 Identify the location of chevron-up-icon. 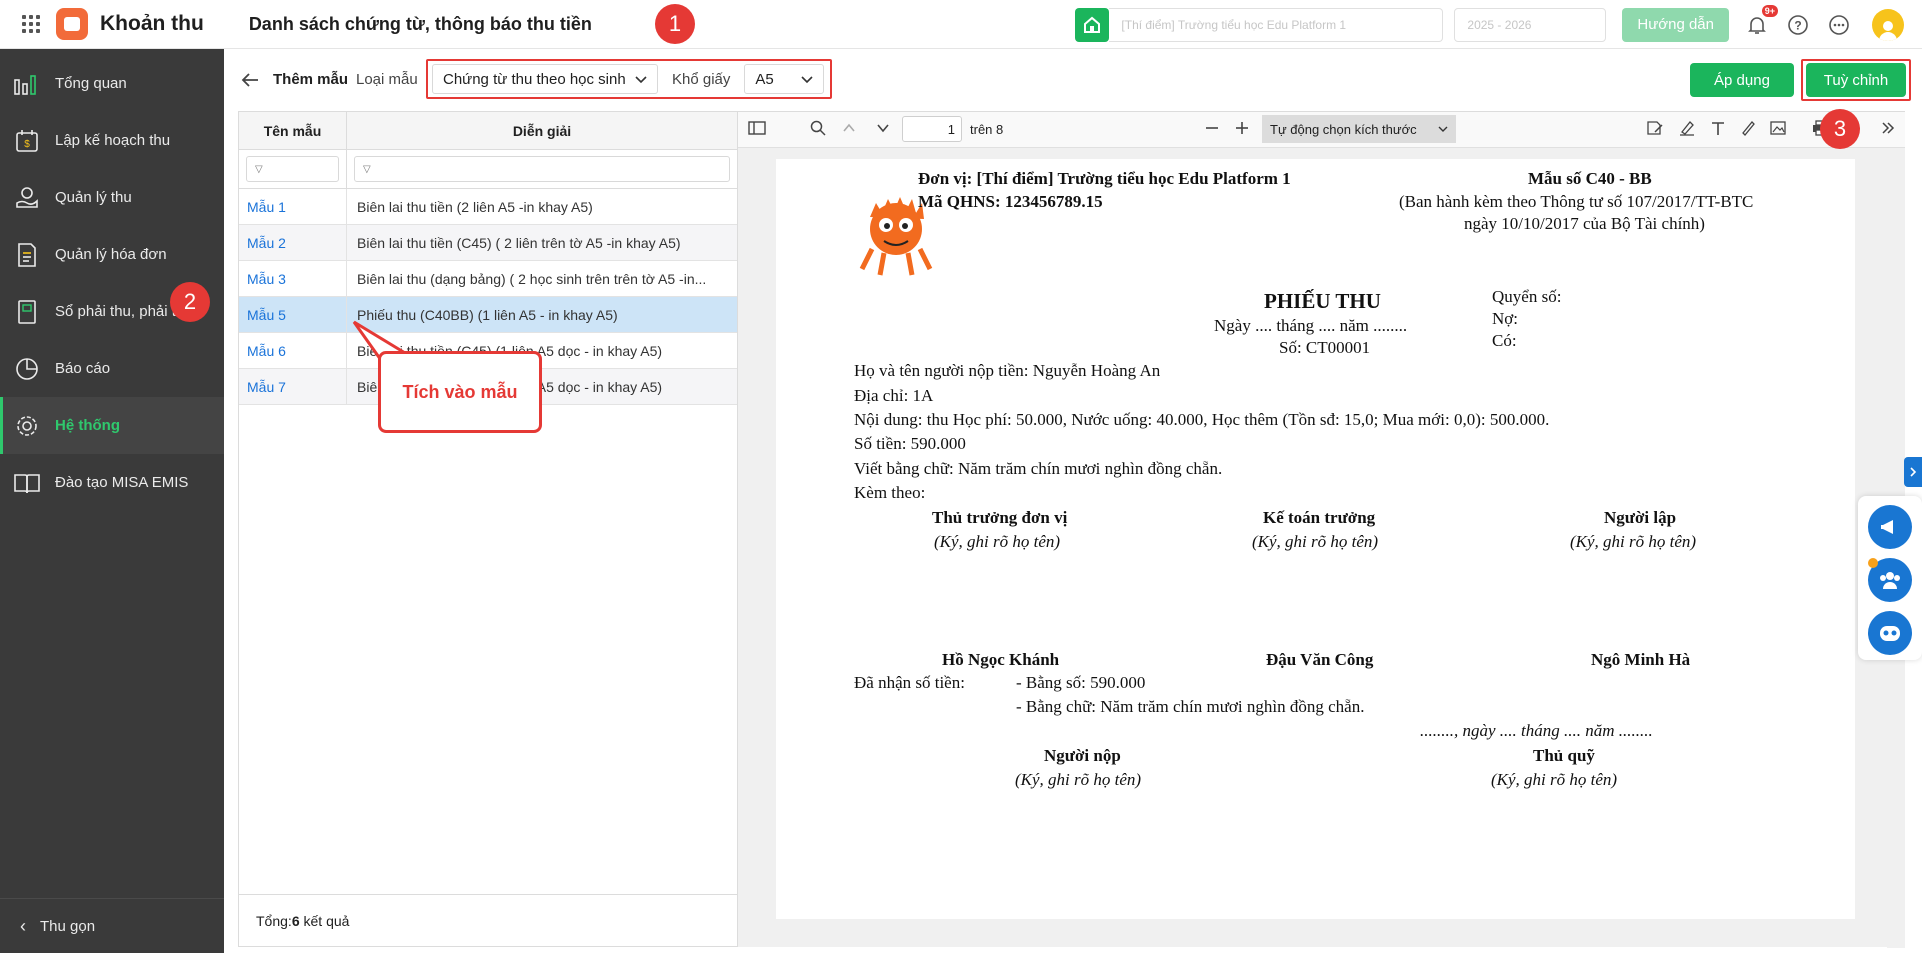
(849, 128).